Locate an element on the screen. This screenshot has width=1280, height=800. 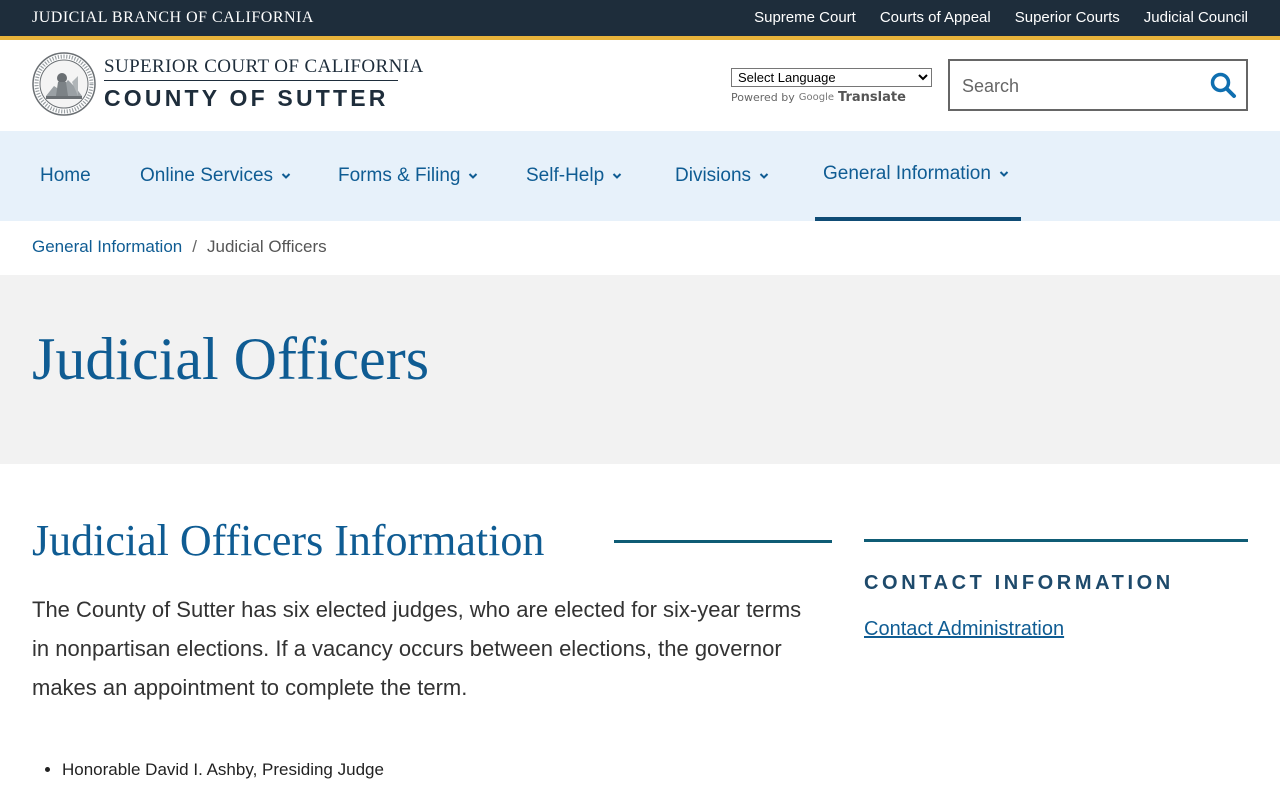
top-link-superior-courts: Superior Courts is located at coordinates (1067, 17).